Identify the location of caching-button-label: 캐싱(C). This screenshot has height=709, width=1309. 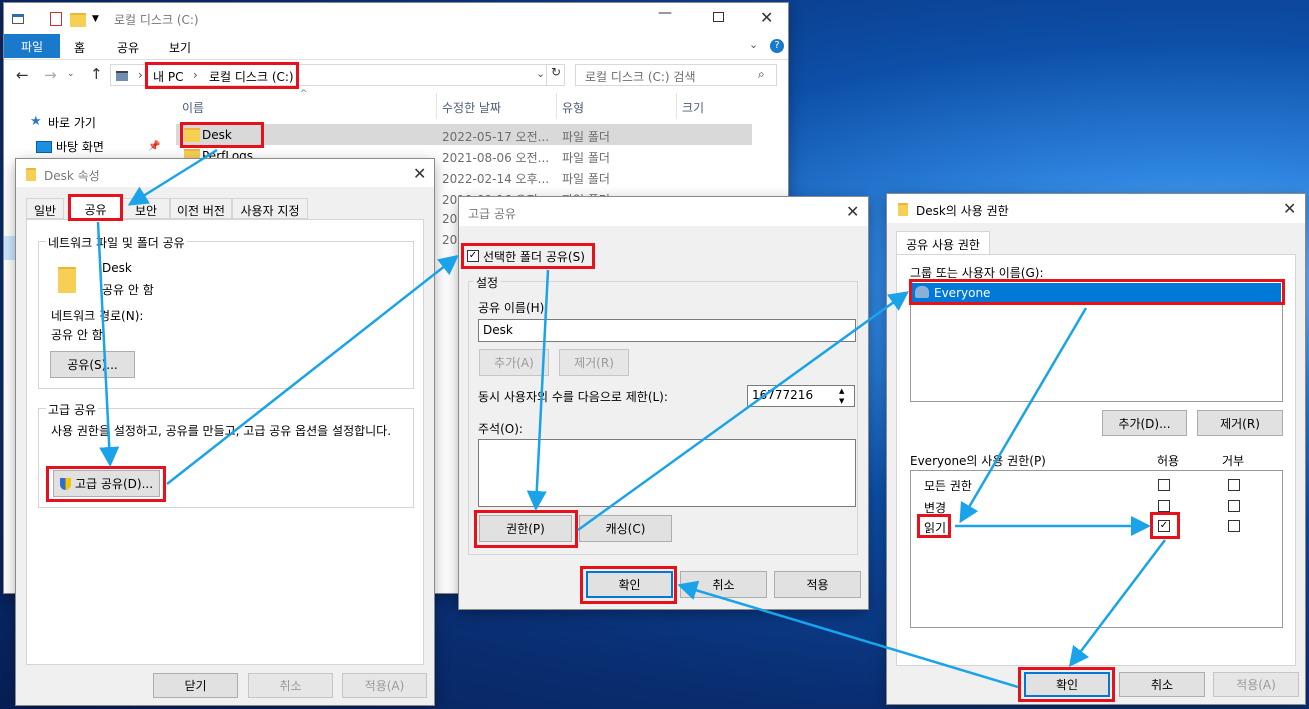
(625, 529).